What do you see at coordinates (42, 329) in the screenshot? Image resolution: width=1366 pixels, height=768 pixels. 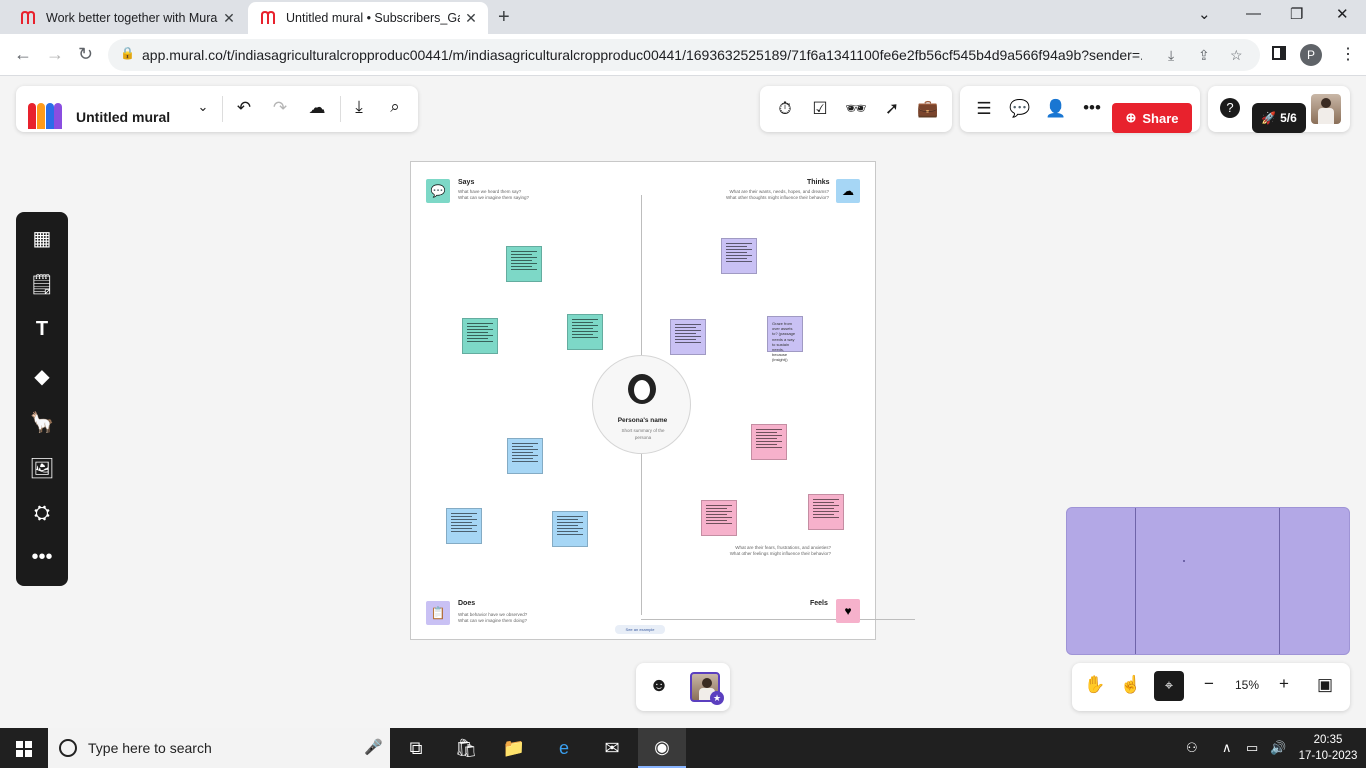 I see `text-tool-icon: T` at bounding box center [42, 329].